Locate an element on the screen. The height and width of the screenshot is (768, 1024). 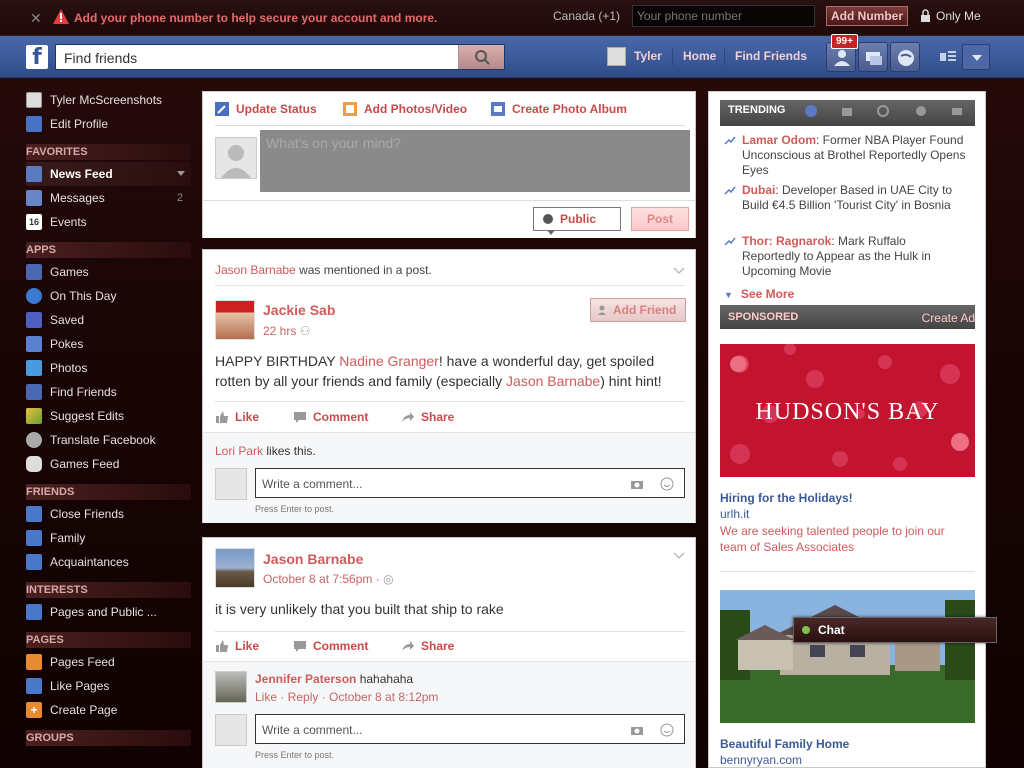
trending-topic: Lamar Odom is located at coordinates (779, 140).